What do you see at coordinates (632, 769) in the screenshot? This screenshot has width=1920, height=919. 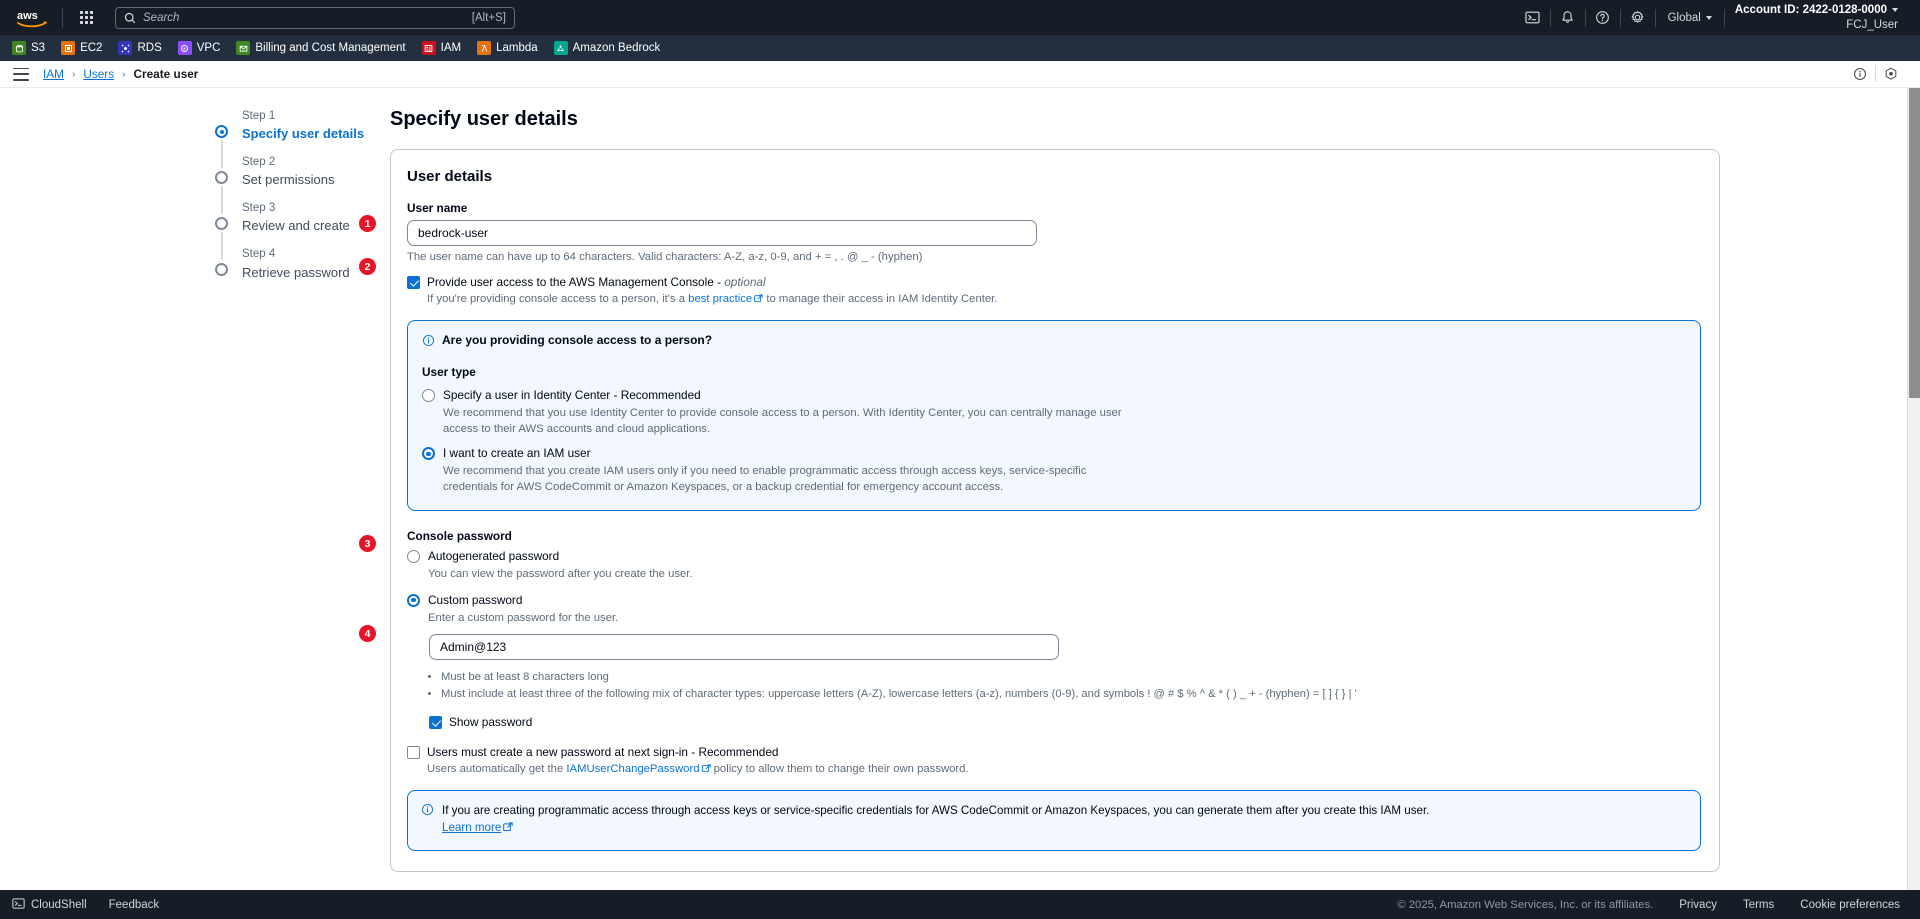 I see `iam-change-password-policy-link: IAMUserChangePassword` at bounding box center [632, 769].